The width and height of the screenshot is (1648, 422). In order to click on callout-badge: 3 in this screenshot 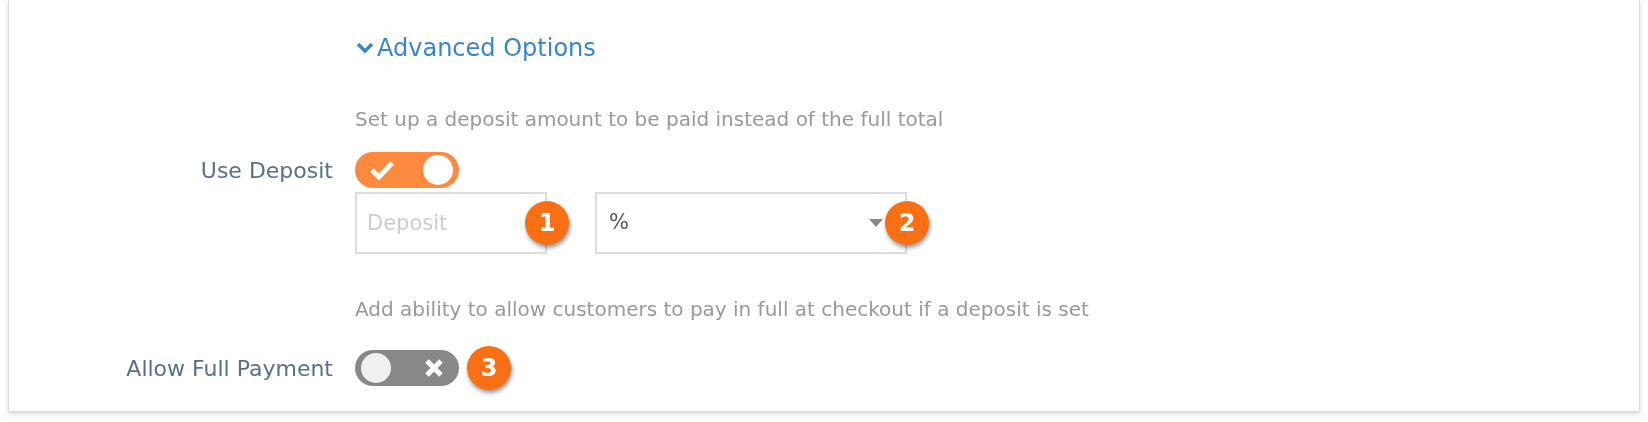, I will do `click(489, 368)`.